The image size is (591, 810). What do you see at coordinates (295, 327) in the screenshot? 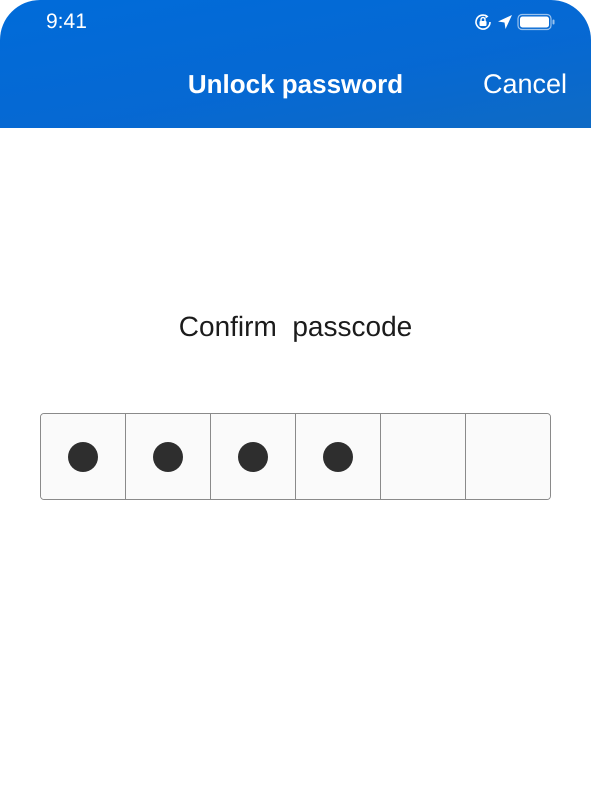
I see `passcode-prompt: Confirm passcode` at bounding box center [295, 327].